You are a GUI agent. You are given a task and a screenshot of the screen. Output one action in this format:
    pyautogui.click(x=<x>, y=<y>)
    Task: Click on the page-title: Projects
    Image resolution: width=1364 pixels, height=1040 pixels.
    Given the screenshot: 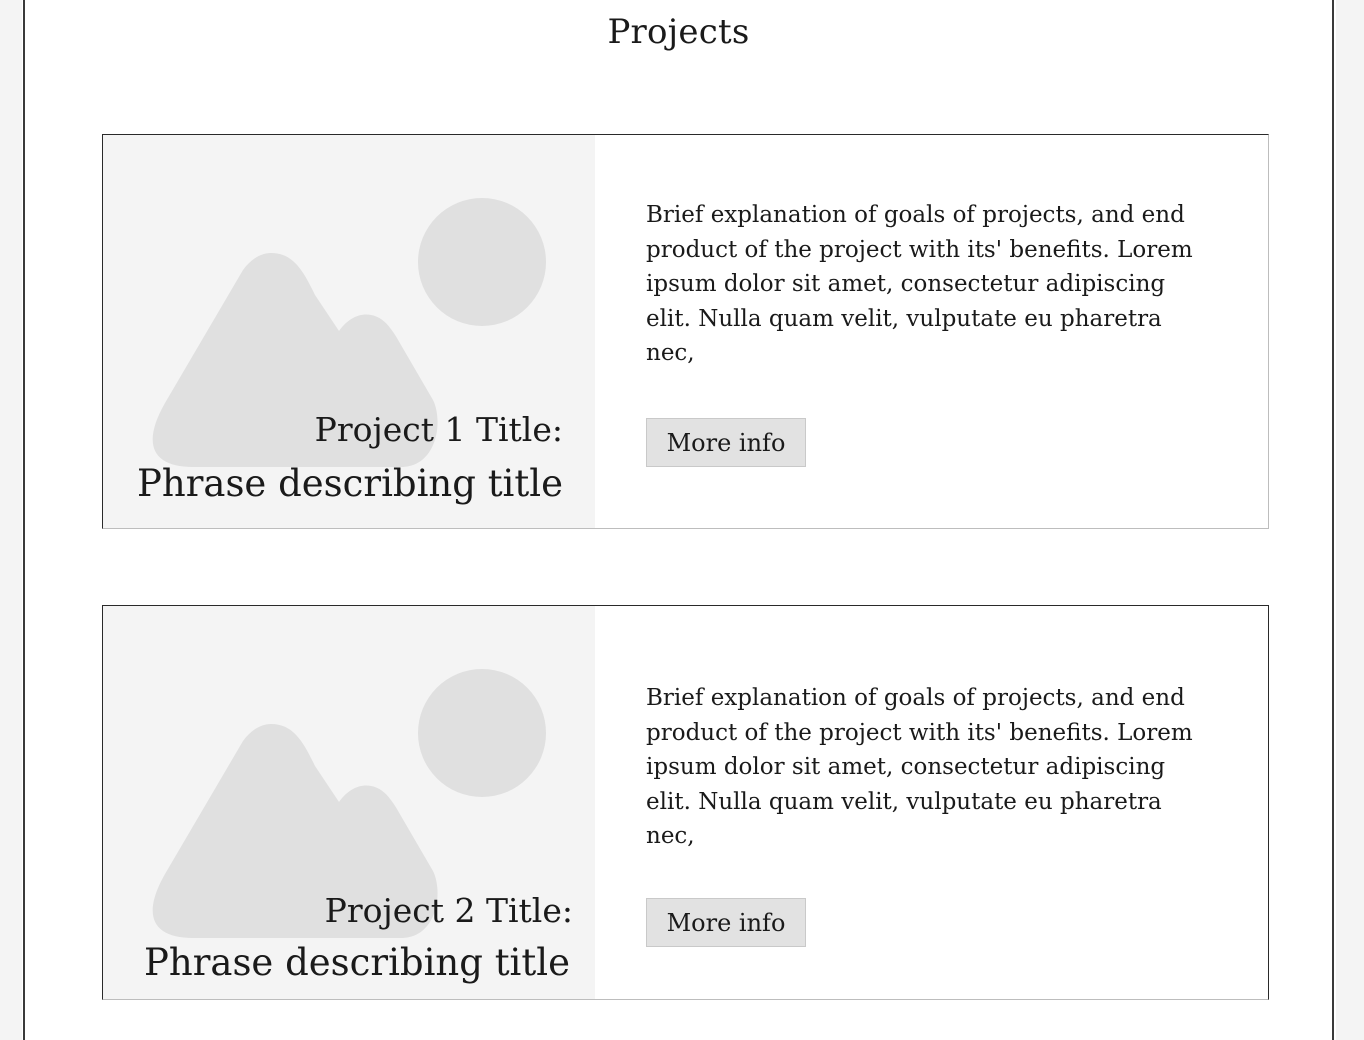 What is the action you would take?
    pyautogui.click(x=678, y=32)
    